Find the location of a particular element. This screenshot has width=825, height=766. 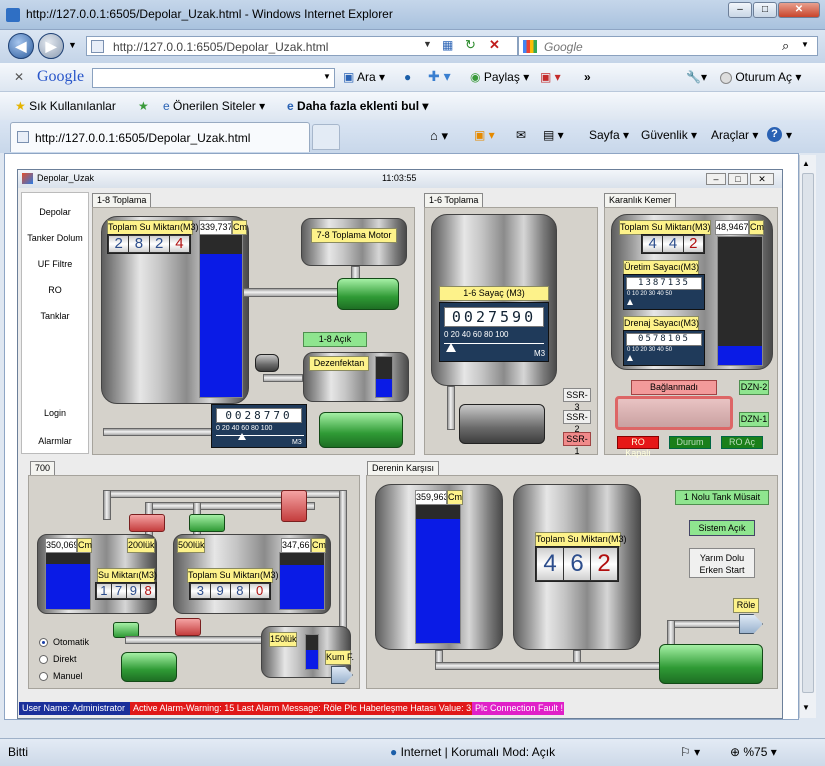

popup-blocker-icon: ▣ ▾ is located at coordinates (550, 77).